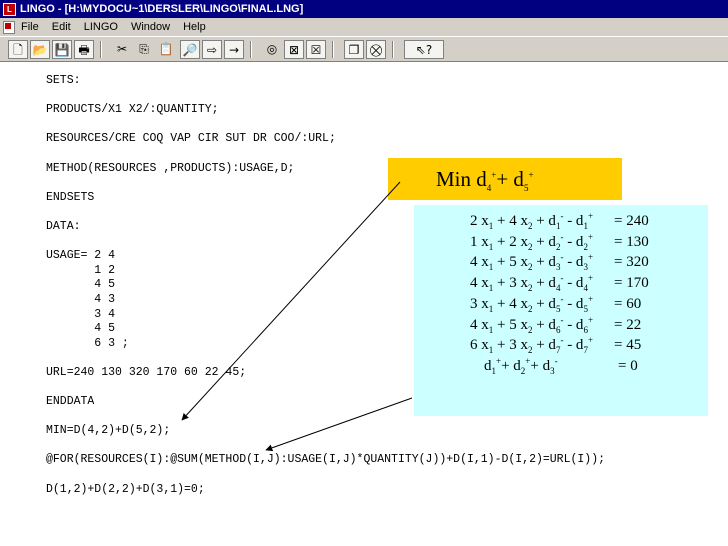 This screenshot has height=546, width=728. I want to click on constraint-rhs: = 240, so click(631, 221).